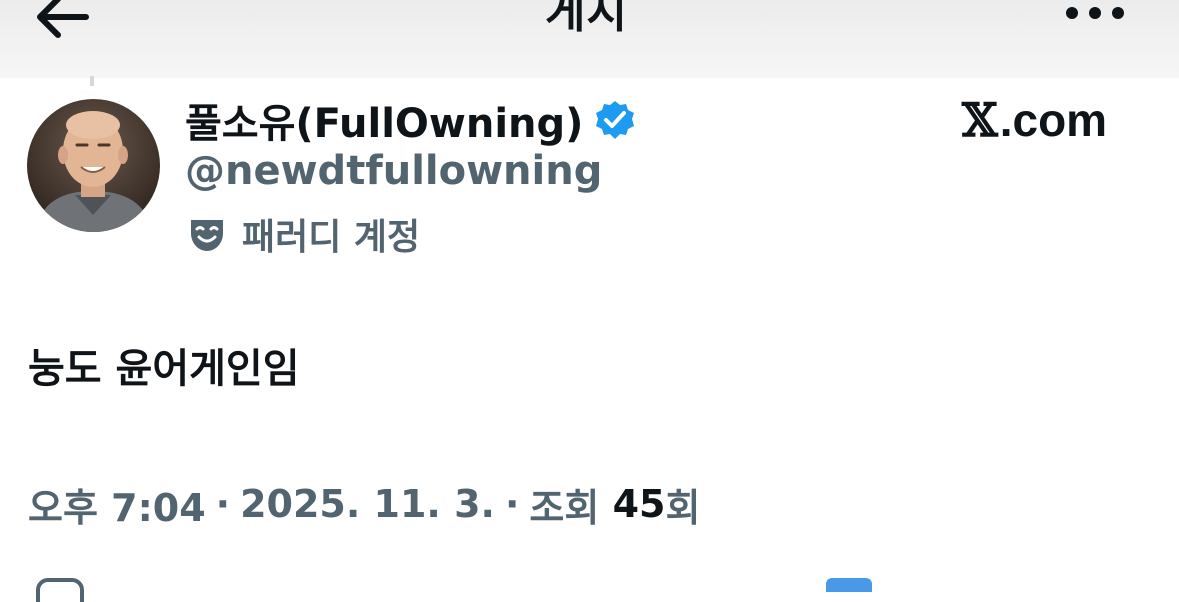 Image resolution: width=1179 pixels, height=602 pixels. I want to click on avatar-image, so click(93, 165).